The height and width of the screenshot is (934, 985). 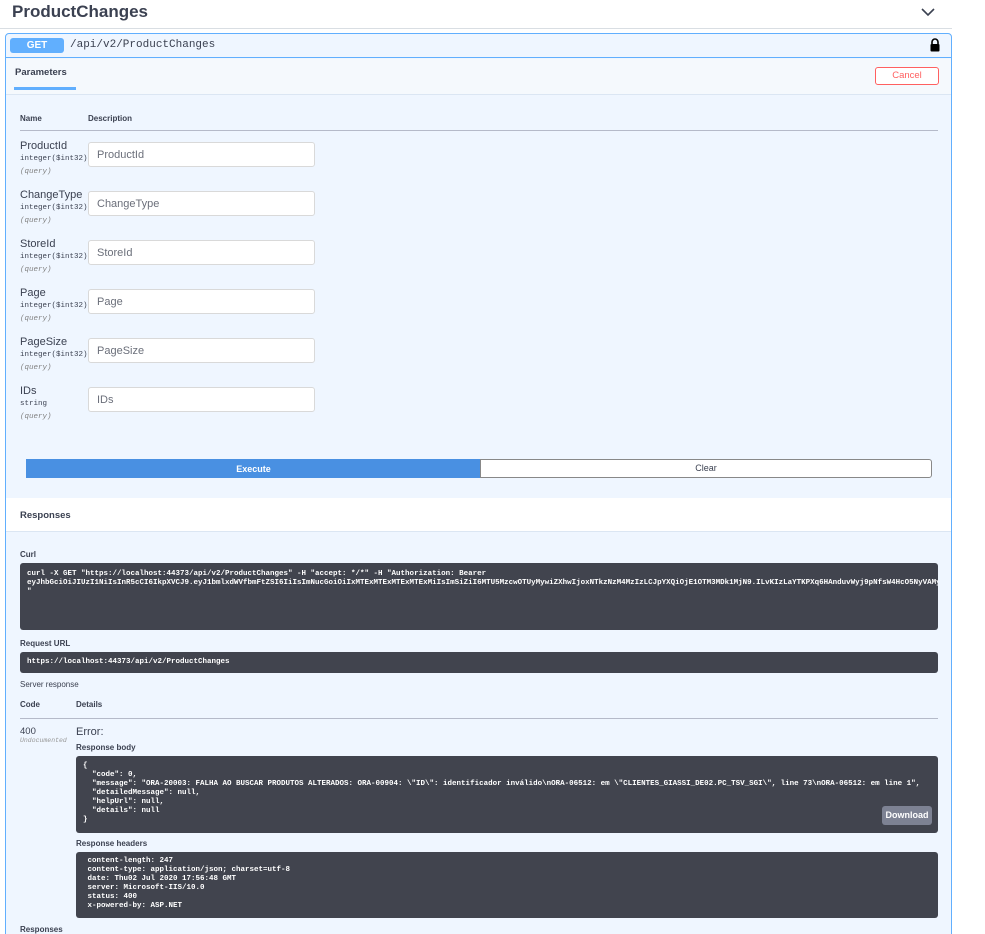 I want to click on pagesize-input, so click(x=201, y=350).